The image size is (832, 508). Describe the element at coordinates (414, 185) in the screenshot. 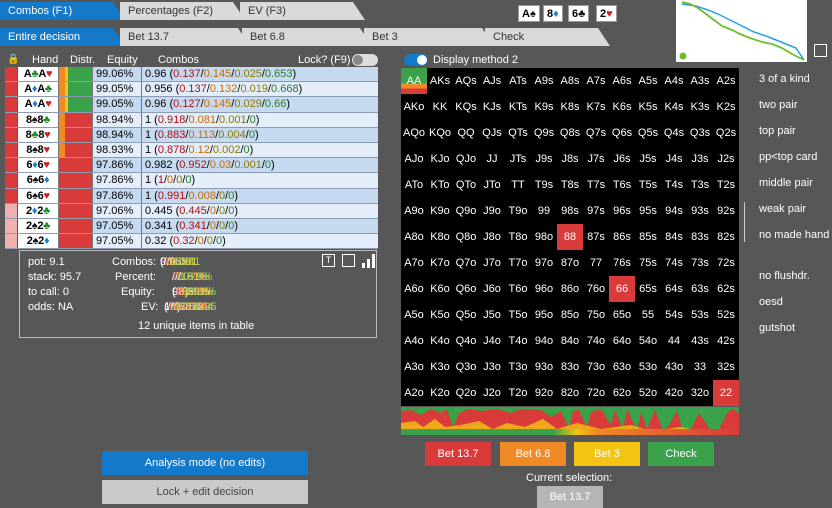

I see `grid-cell: ATo` at that location.